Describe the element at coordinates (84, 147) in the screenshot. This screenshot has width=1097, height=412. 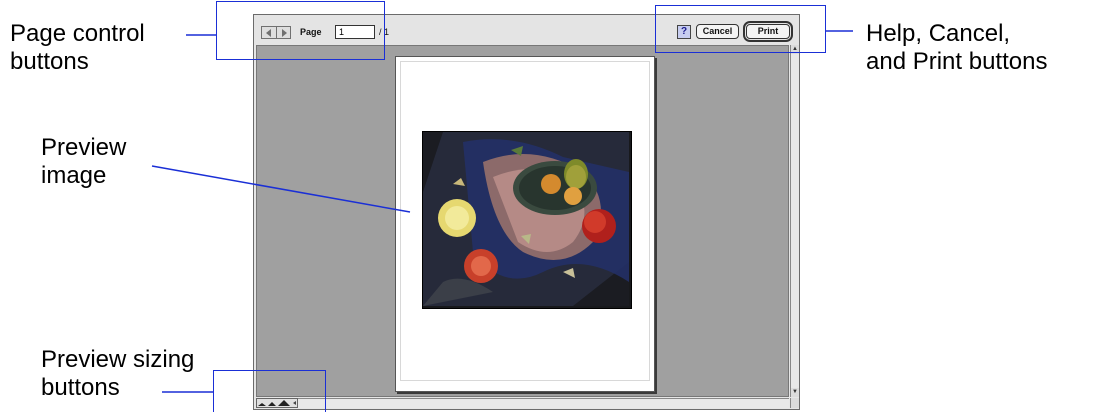
I see `callout-line-1: Preview` at that location.